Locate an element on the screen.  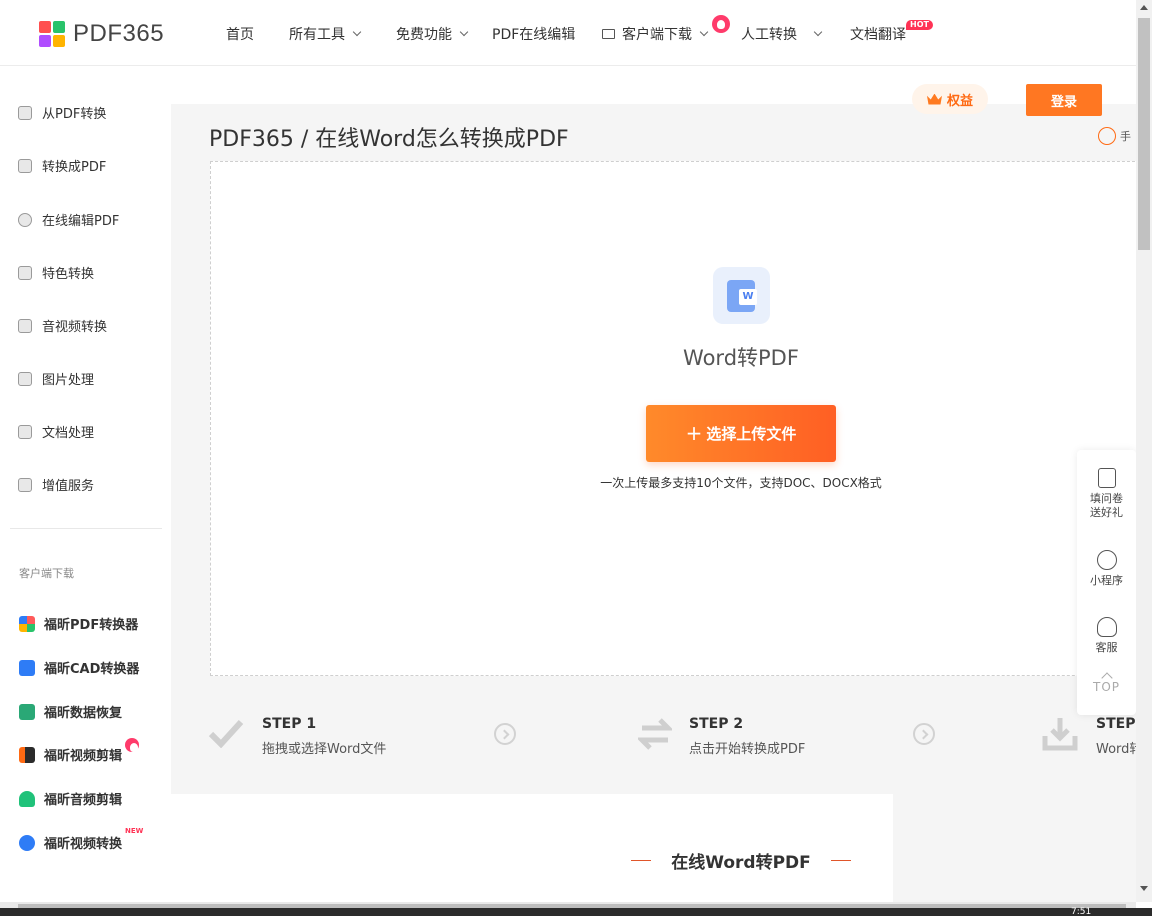
scroll-down-arrow-icon is located at coordinates (1144, 888).